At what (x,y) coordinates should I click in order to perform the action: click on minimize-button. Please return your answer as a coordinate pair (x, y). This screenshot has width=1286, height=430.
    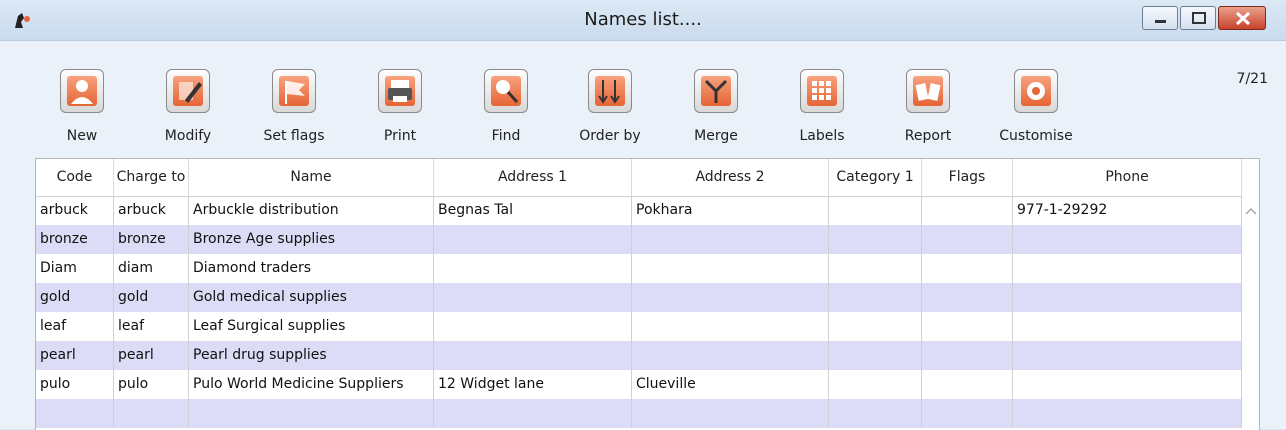
    Looking at the image, I should click on (1160, 18).